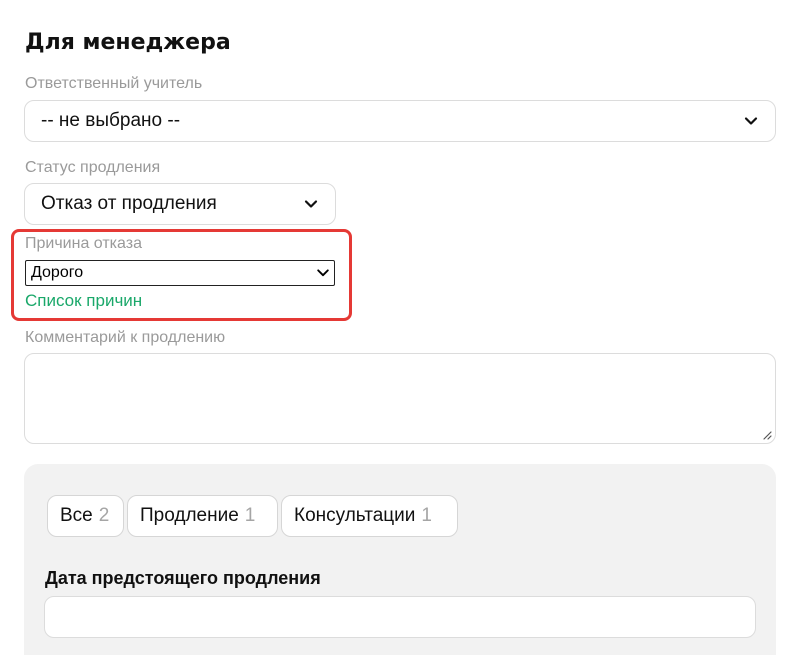 This screenshot has height=655, width=808. Describe the element at coordinates (111, 120) in the screenshot. I see `teacher-select-value: -- не выбрано --` at that location.